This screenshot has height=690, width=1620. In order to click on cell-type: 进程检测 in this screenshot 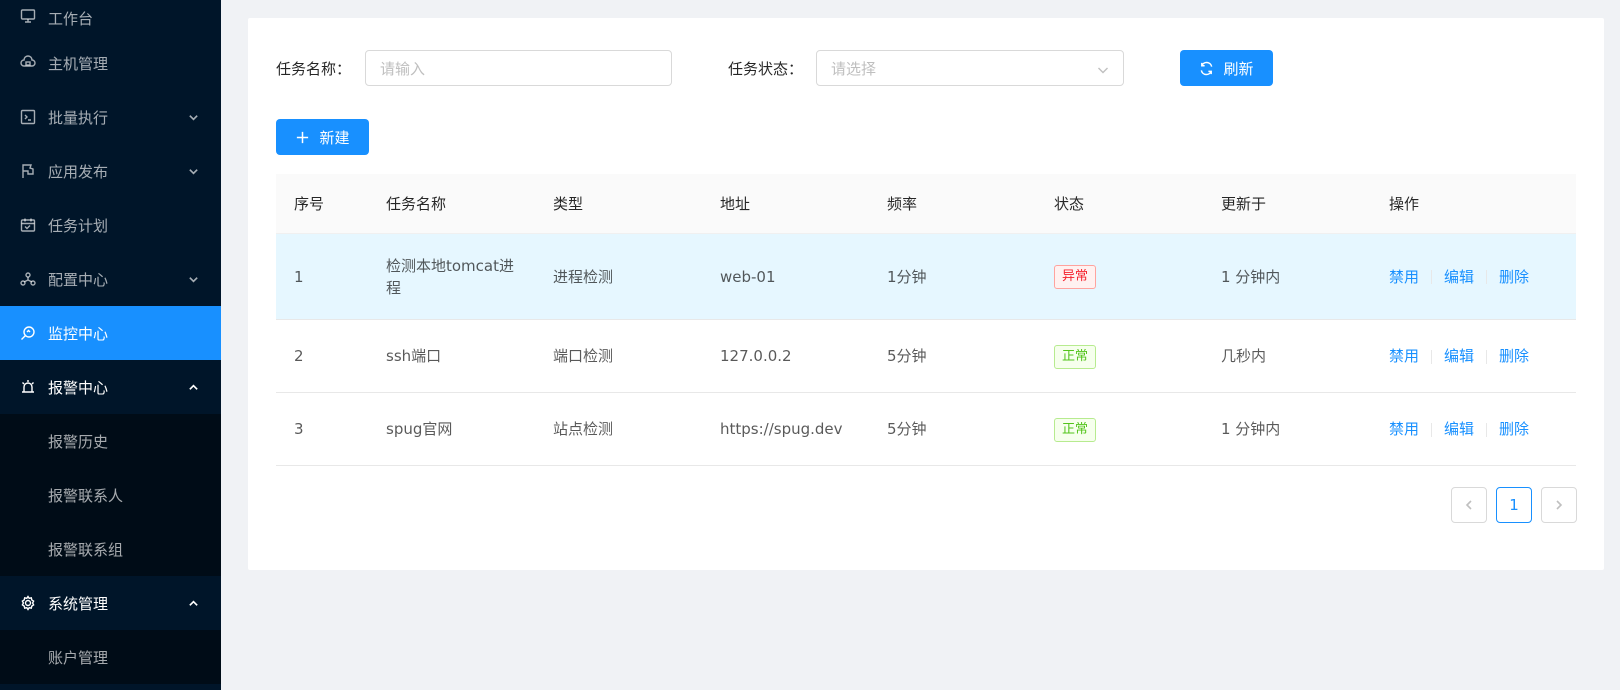, I will do `click(583, 276)`.